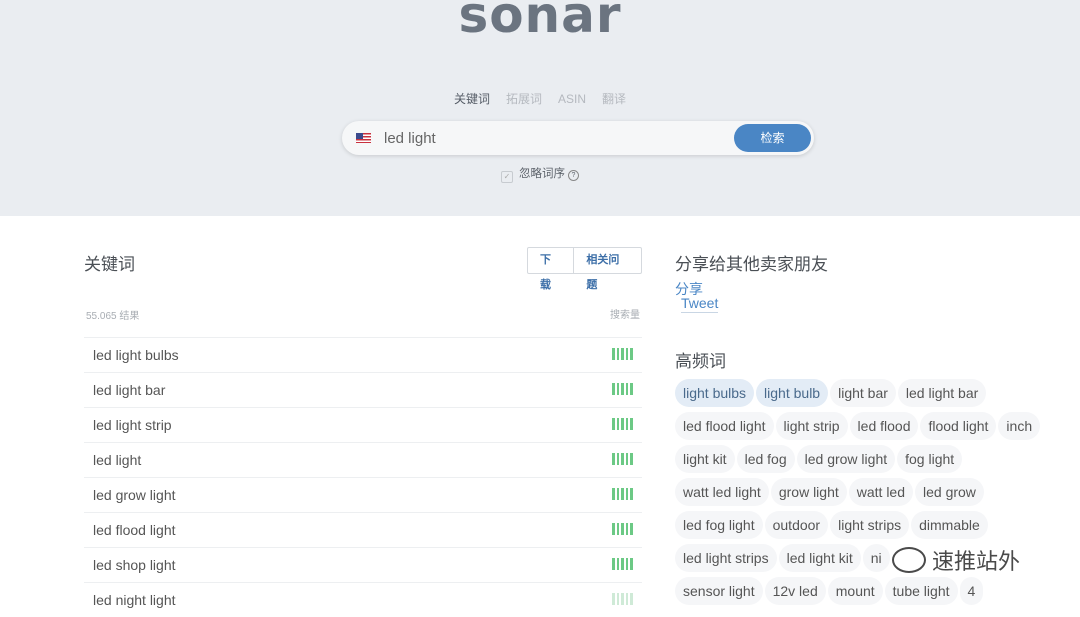  Describe the element at coordinates (870, 525) in the screenshot. I see `frequent-word-tag: light strips` at that location.